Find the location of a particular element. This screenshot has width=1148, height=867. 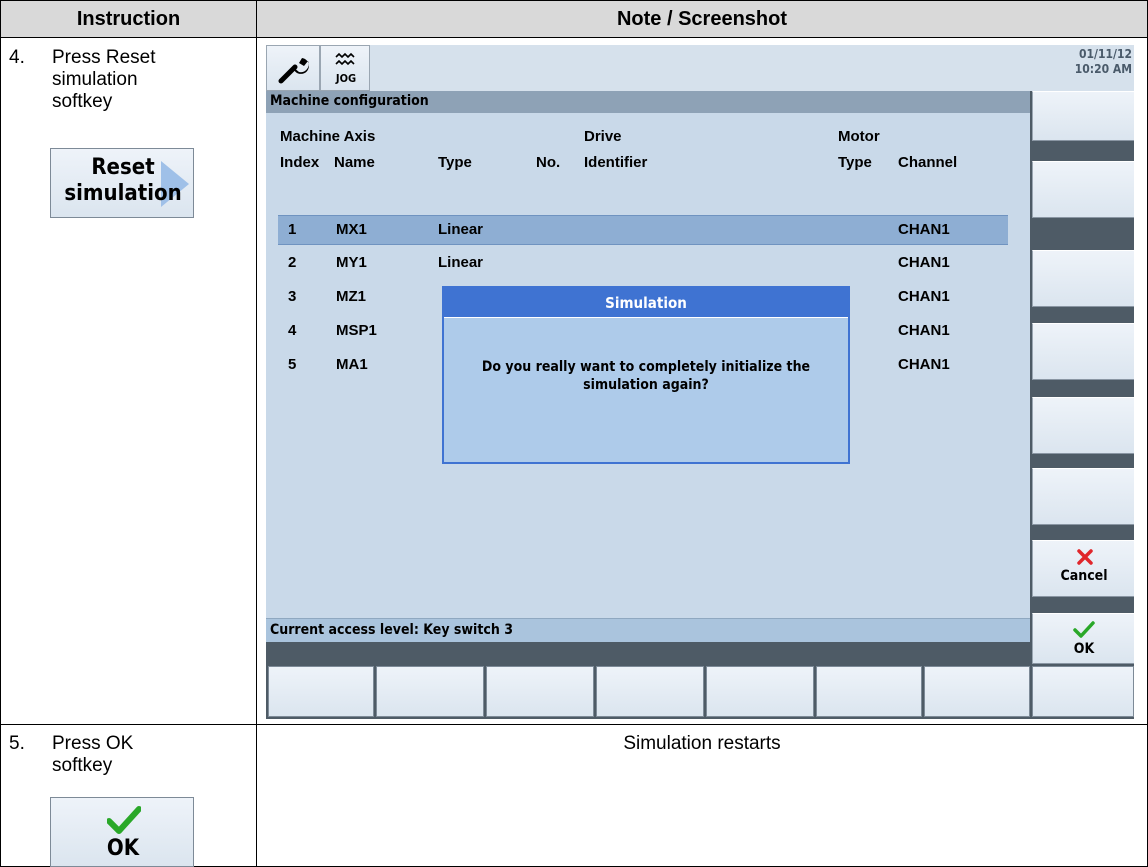

access-level-status: Current access level: Key switch 3 is located at coordinates (391, 630).